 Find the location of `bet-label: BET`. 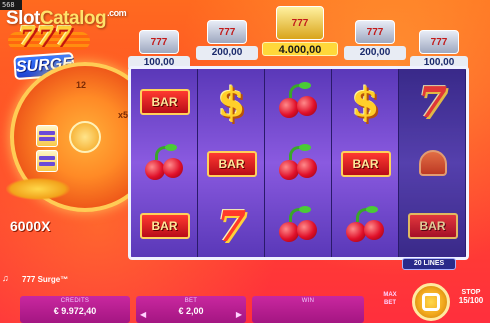

bet-label: BET is located at coordinates (191, 301).